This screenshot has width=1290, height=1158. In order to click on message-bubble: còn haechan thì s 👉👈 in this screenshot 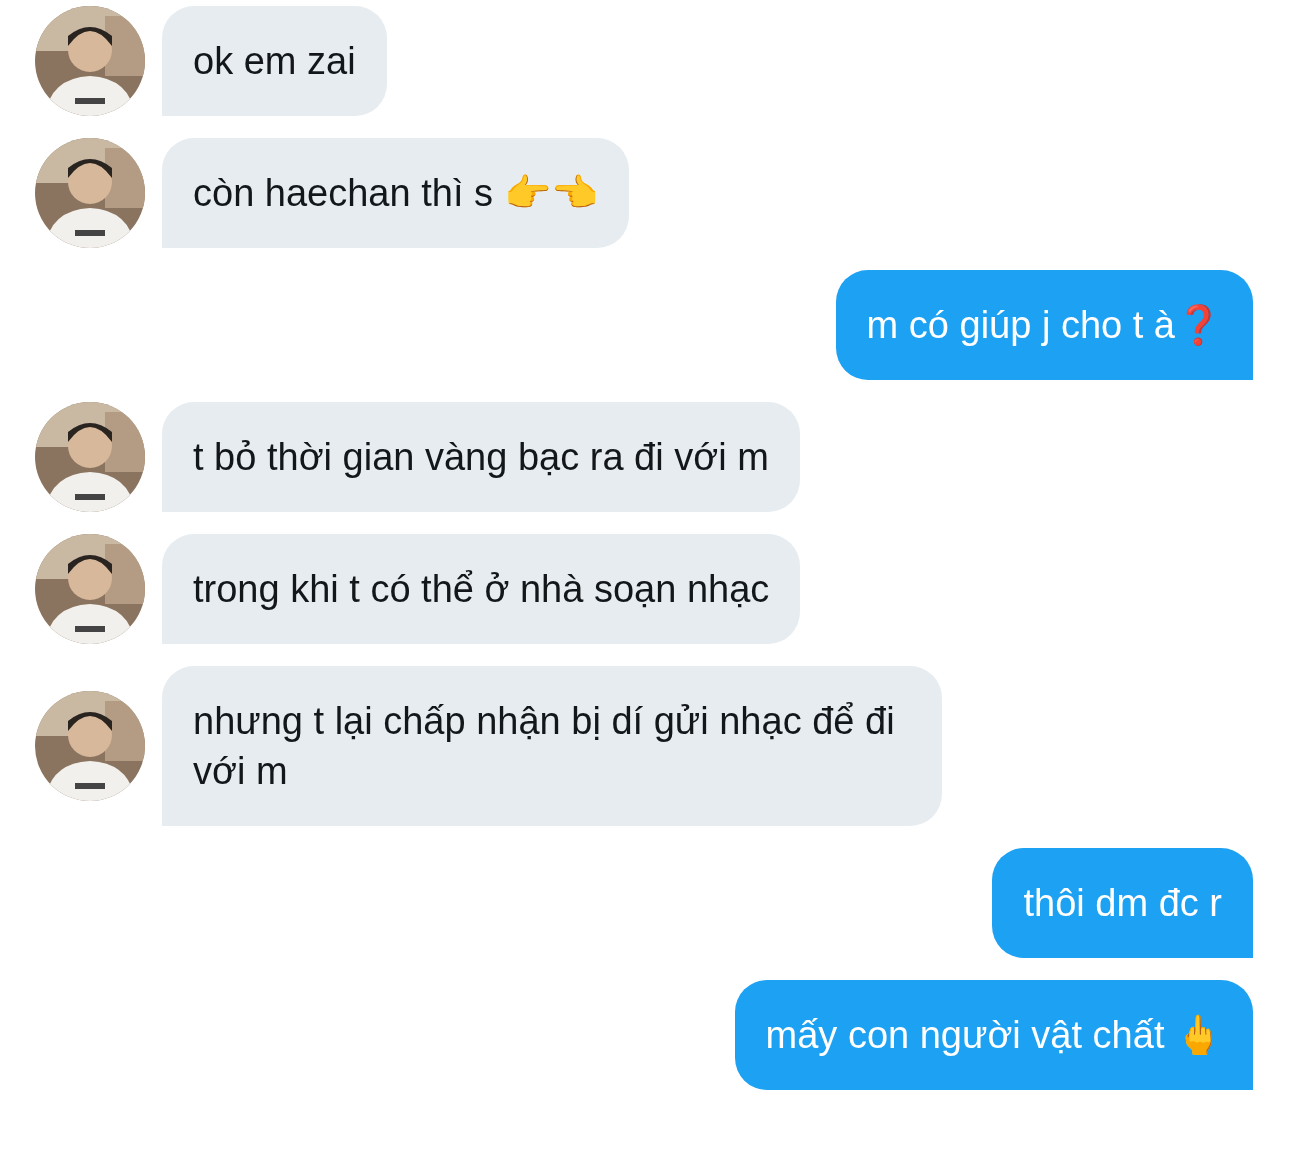, I will do `click(395, 193)`.